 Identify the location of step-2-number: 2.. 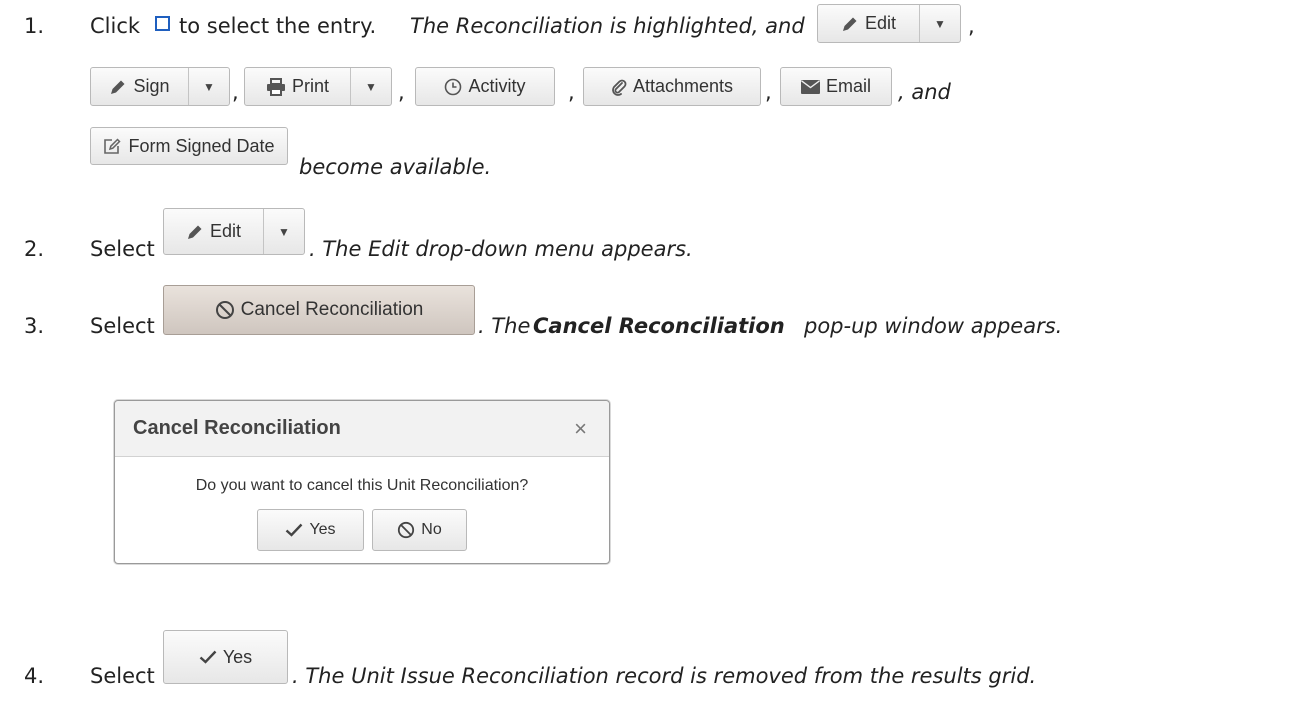
(34, 249).